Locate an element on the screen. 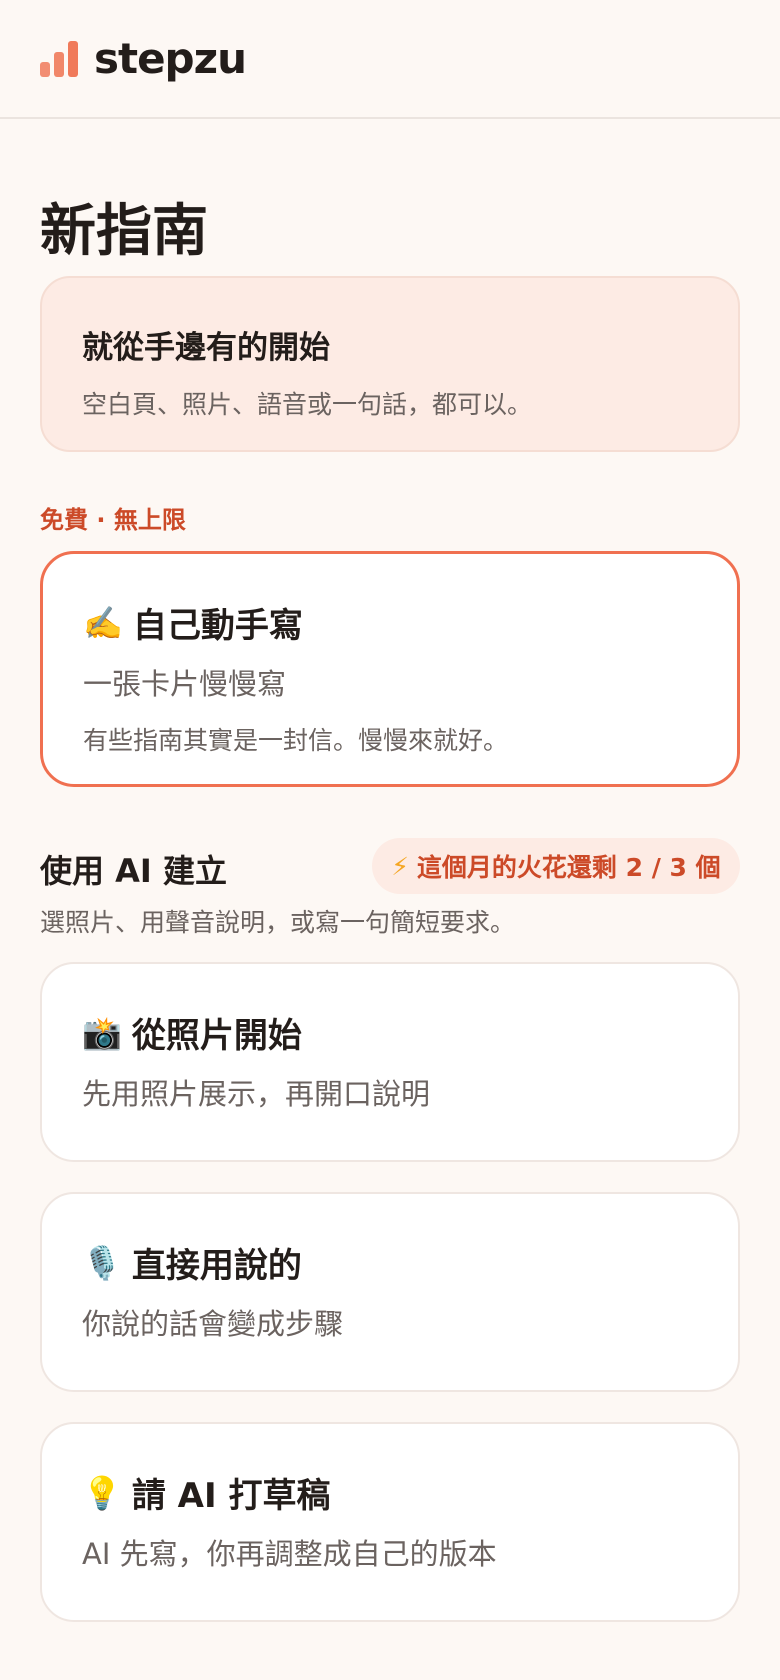 This screenshot has width=780, height=1680. brand-logo: stepzu is located at coordinates (170, 58).